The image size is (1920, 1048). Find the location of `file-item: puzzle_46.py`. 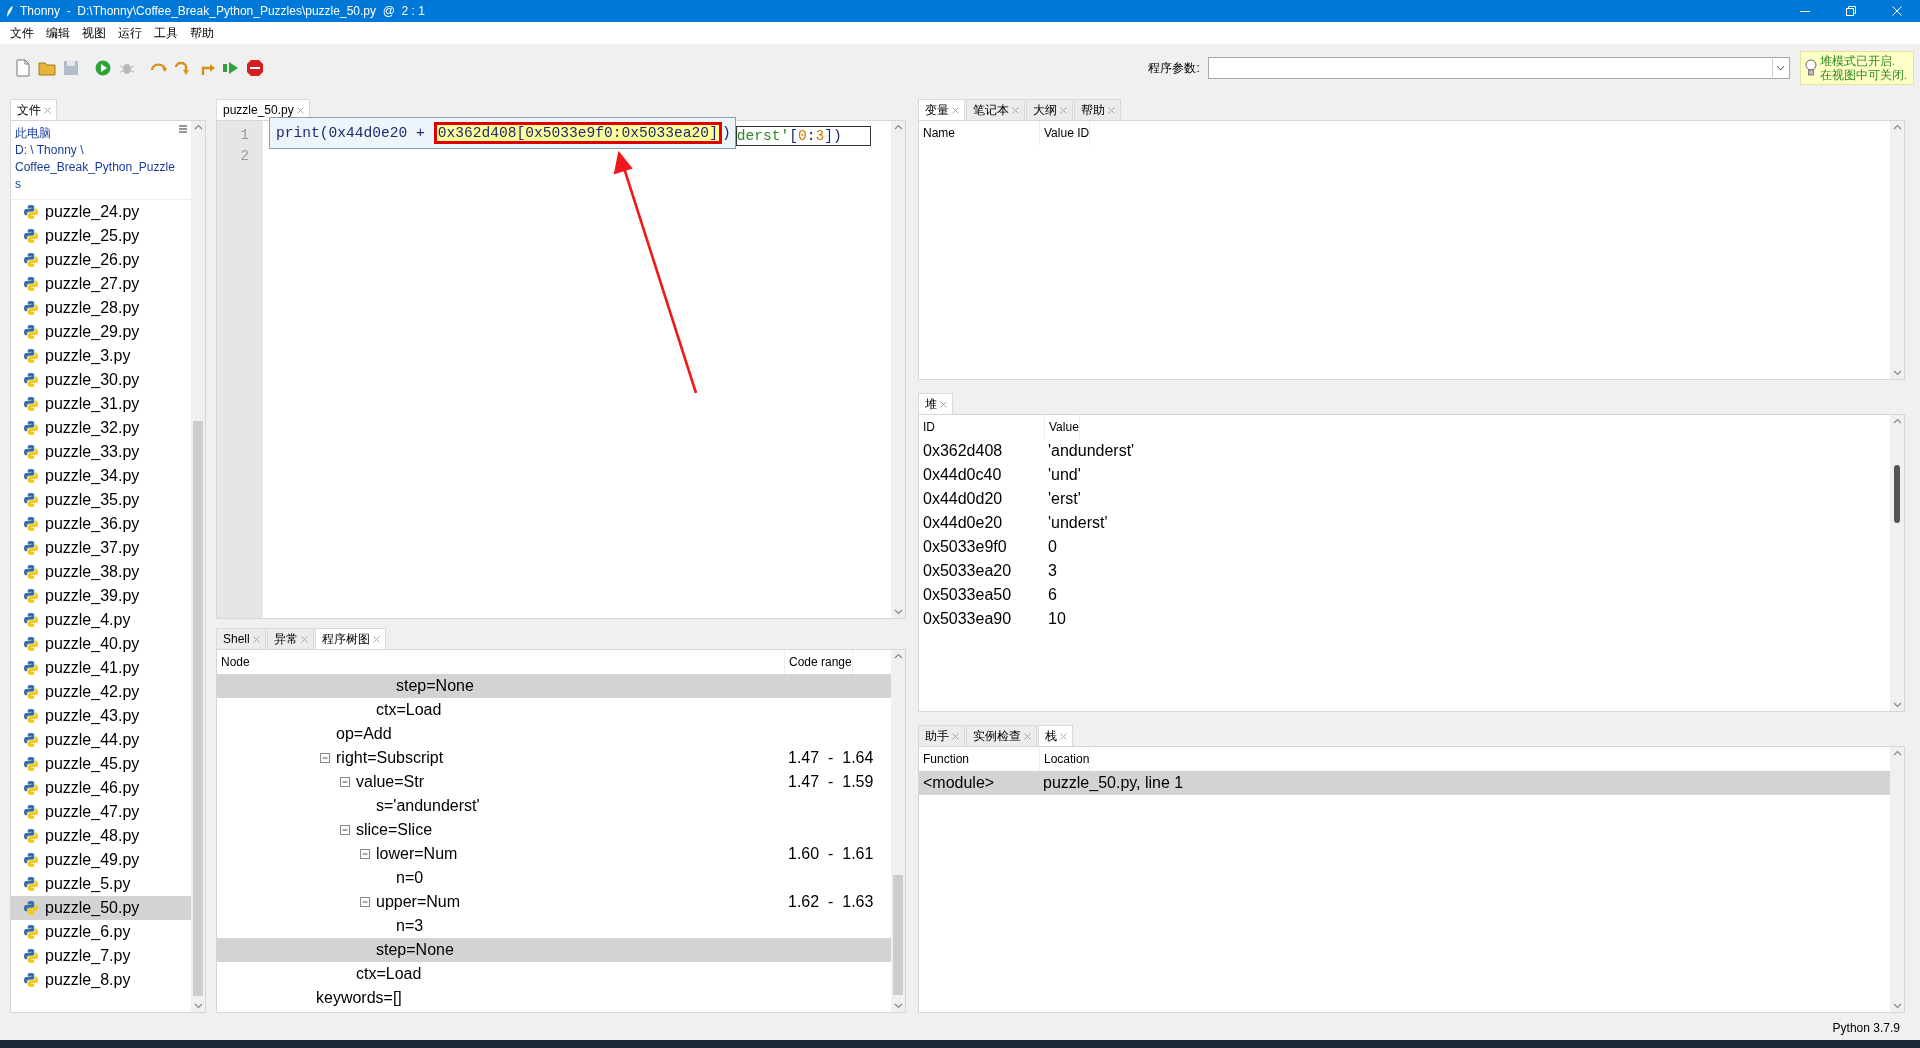

file-item: puzzle_46.py is located at coordinates (101, 788).